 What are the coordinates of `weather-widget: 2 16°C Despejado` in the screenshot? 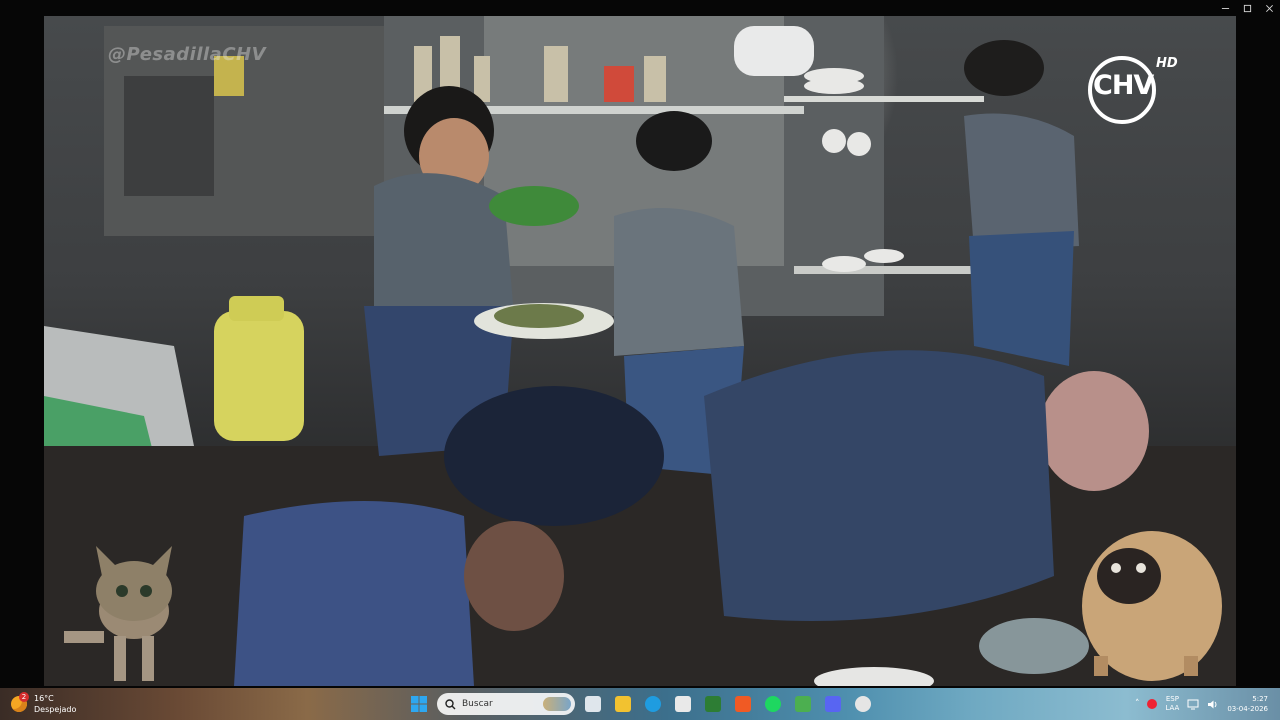 It's located at (43, 704).